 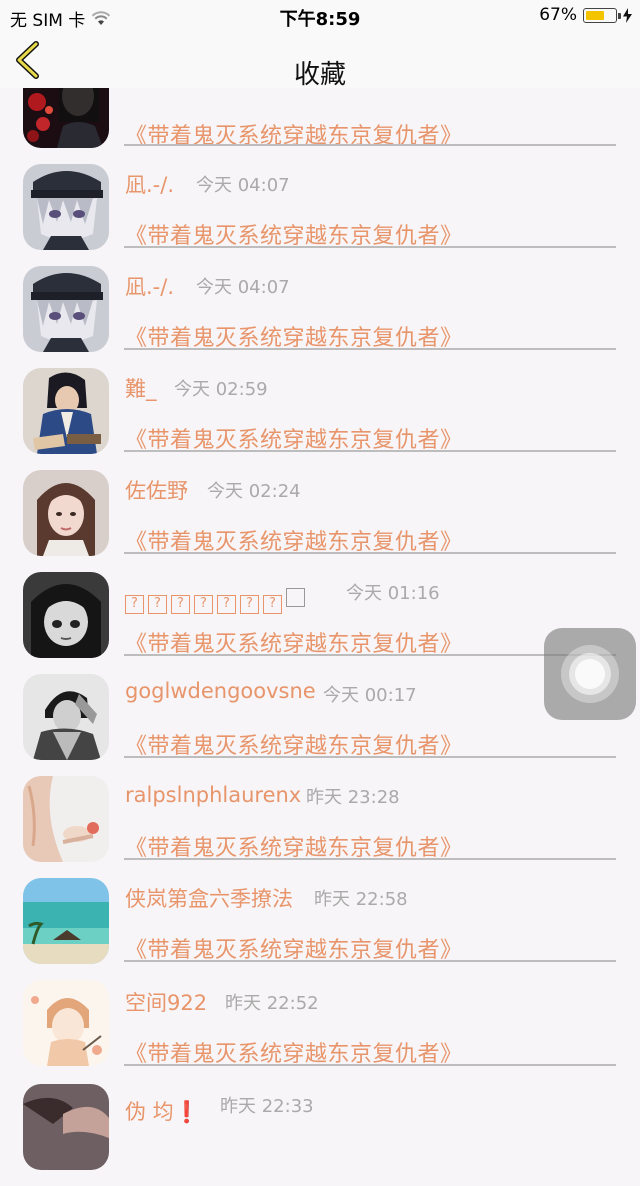 What do you see at coordinates (162, 1111) in the screenshot?
I see `user-name: 伪 均❗` at bounding box center [162, 1111].